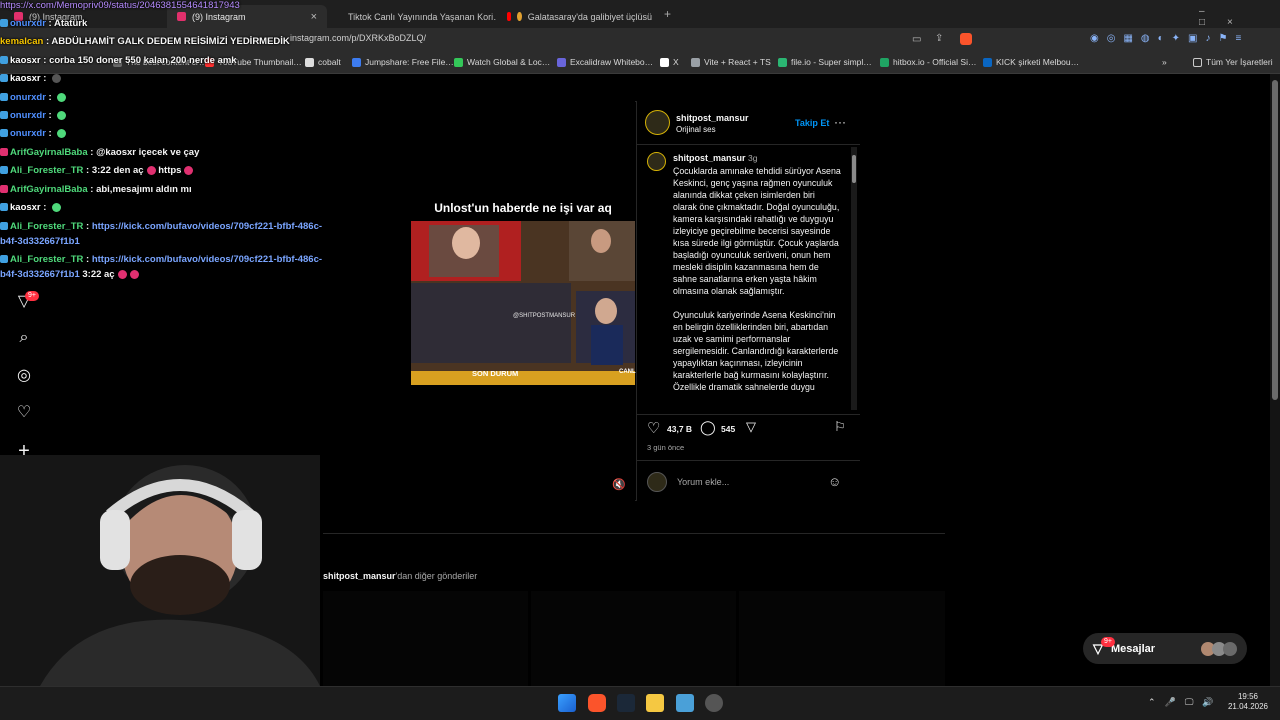 The image size is (1280, 720). What do you see at coordinates (753, 158) in the screenshot?
I see `caption-age: 3g` at bounding box center [753, 158].